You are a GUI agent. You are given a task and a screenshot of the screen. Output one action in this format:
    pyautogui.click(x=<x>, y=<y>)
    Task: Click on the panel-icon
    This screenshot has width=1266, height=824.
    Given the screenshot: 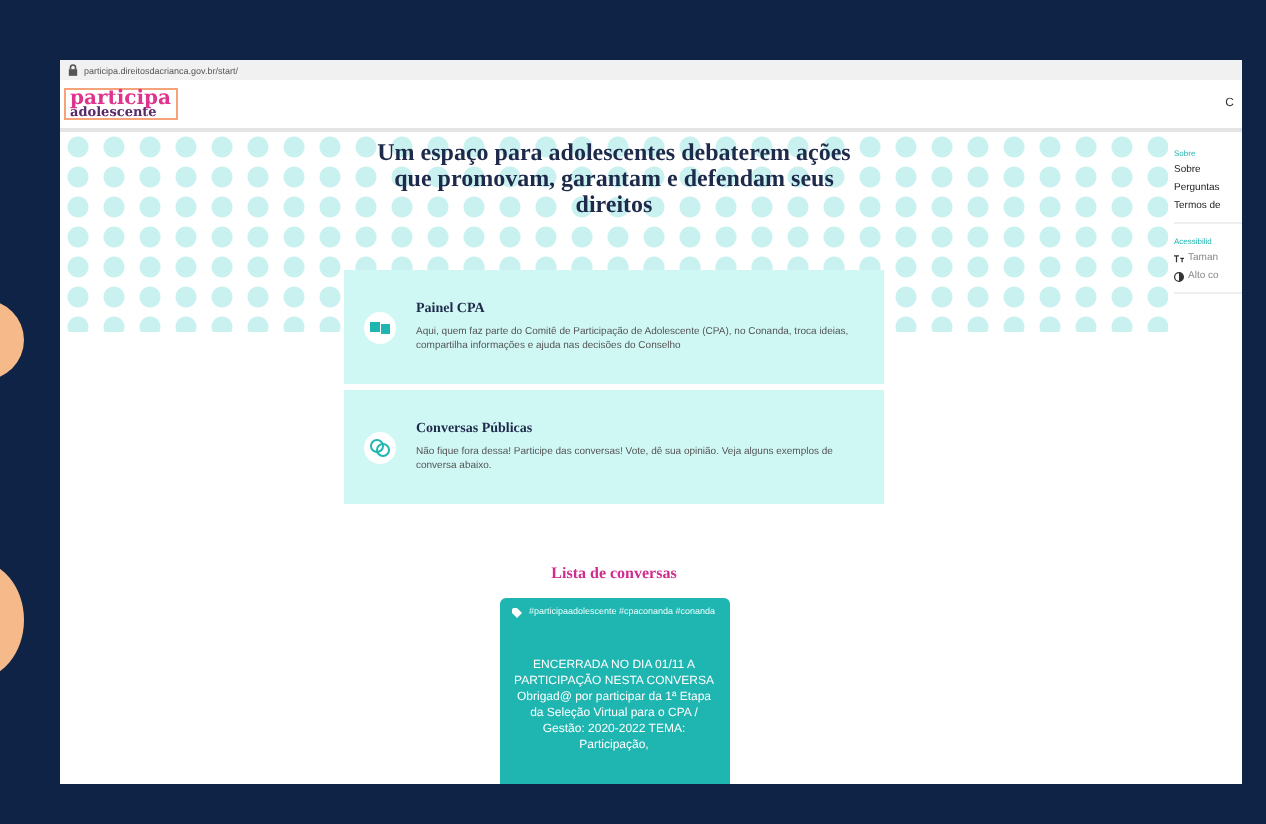 What is the action you would take?
    pyautogui.click(x=380, y=327)
    